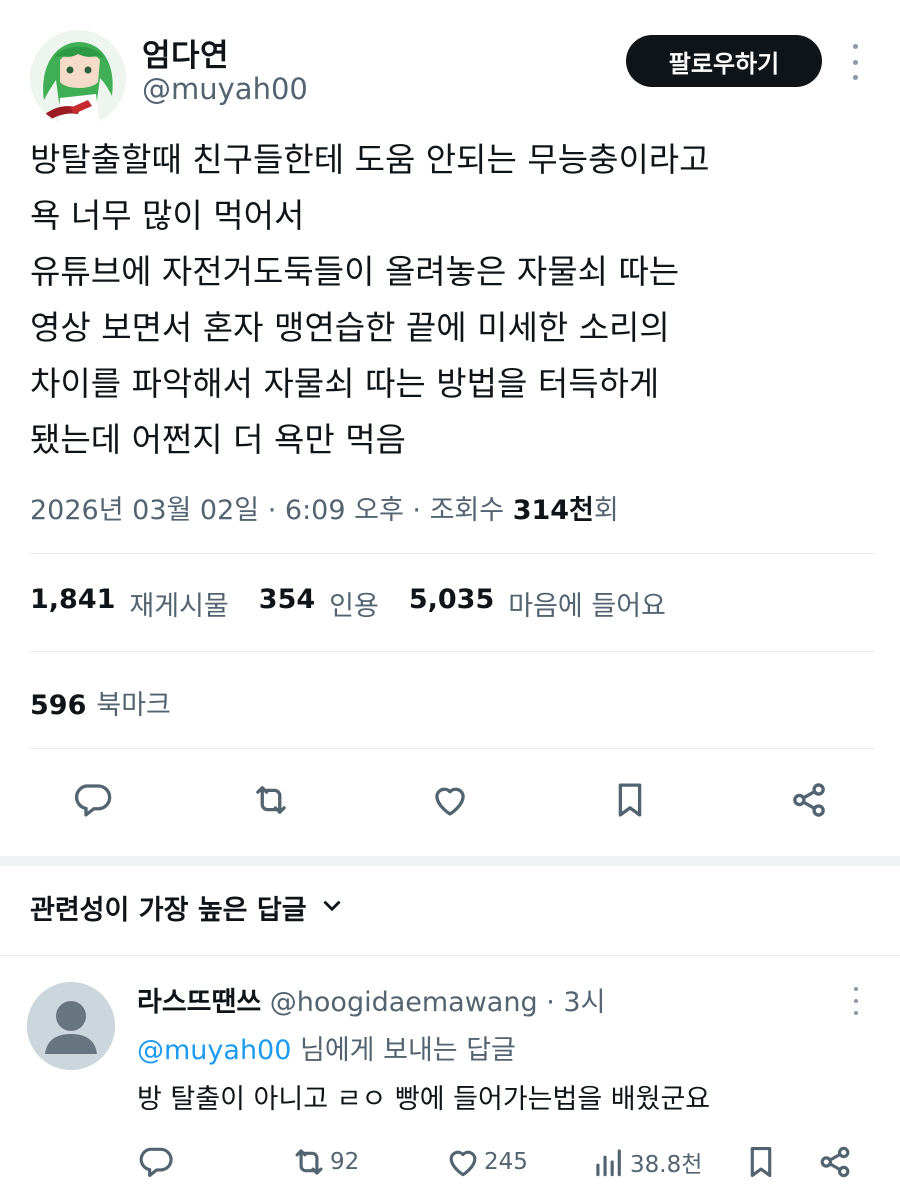 This screenshot has width=900, height=1199. Describe the element at coordinates (178, 603) in the screenshot. I see `retweet-label: 재게시물` at that location.